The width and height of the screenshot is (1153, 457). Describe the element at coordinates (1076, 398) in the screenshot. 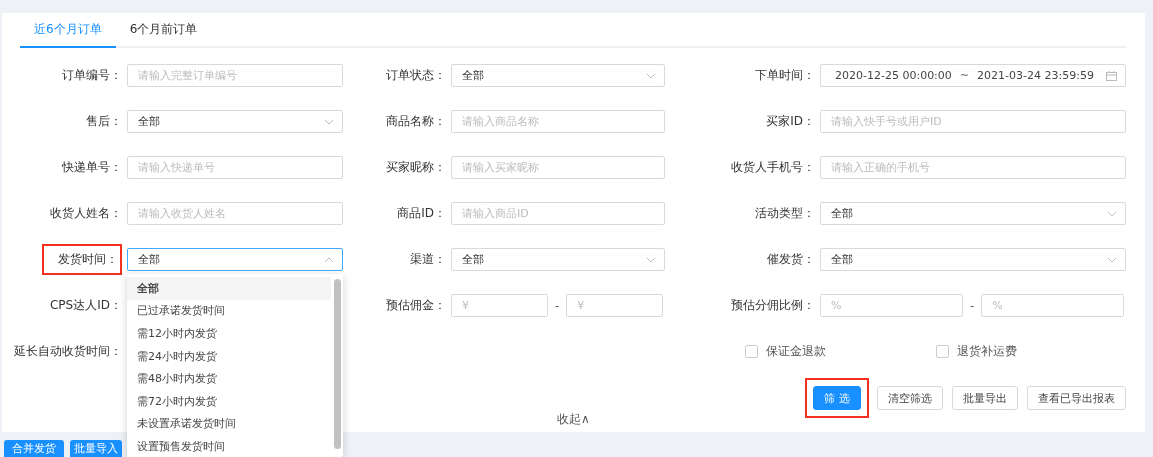

I see `action-button: 查看已导出报表` at that location.